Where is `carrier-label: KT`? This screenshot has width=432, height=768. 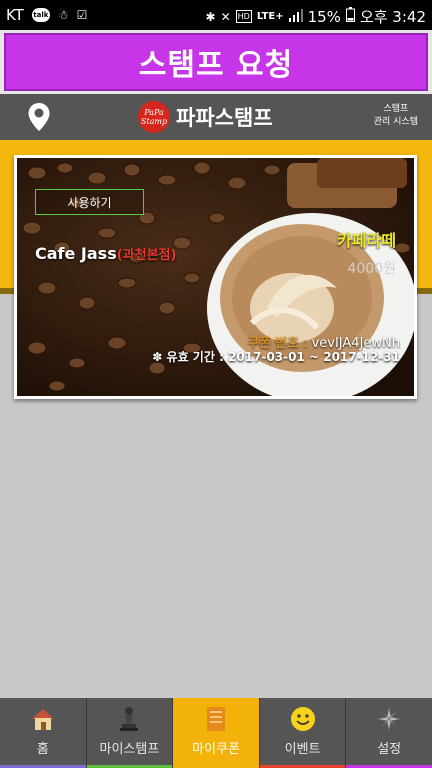
carrier-label: KT is located at coordinates (15, 15).